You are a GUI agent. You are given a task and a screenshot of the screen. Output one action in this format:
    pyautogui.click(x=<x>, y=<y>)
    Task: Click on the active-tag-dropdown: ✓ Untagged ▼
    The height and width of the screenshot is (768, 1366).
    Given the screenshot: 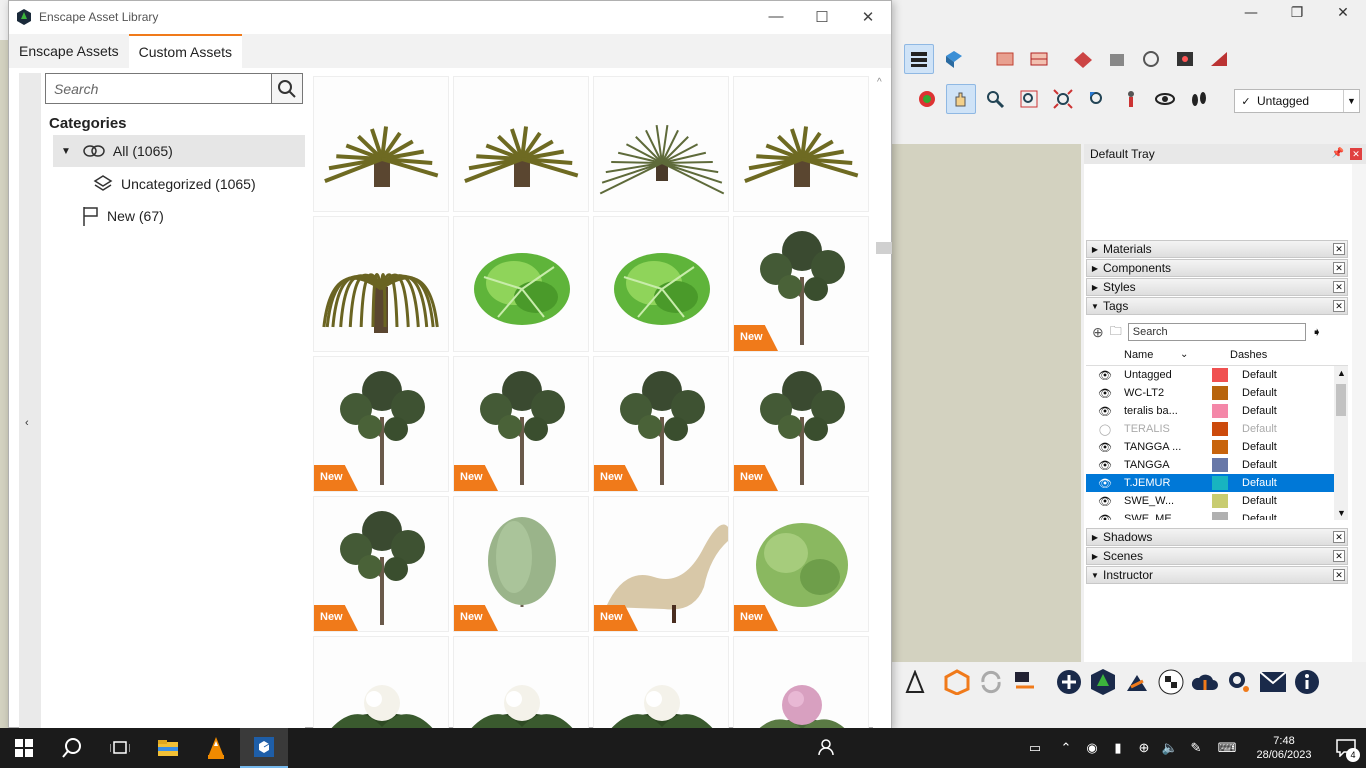 What is the action you would take?
    pyautogui.click(x=1297, y=101)
    